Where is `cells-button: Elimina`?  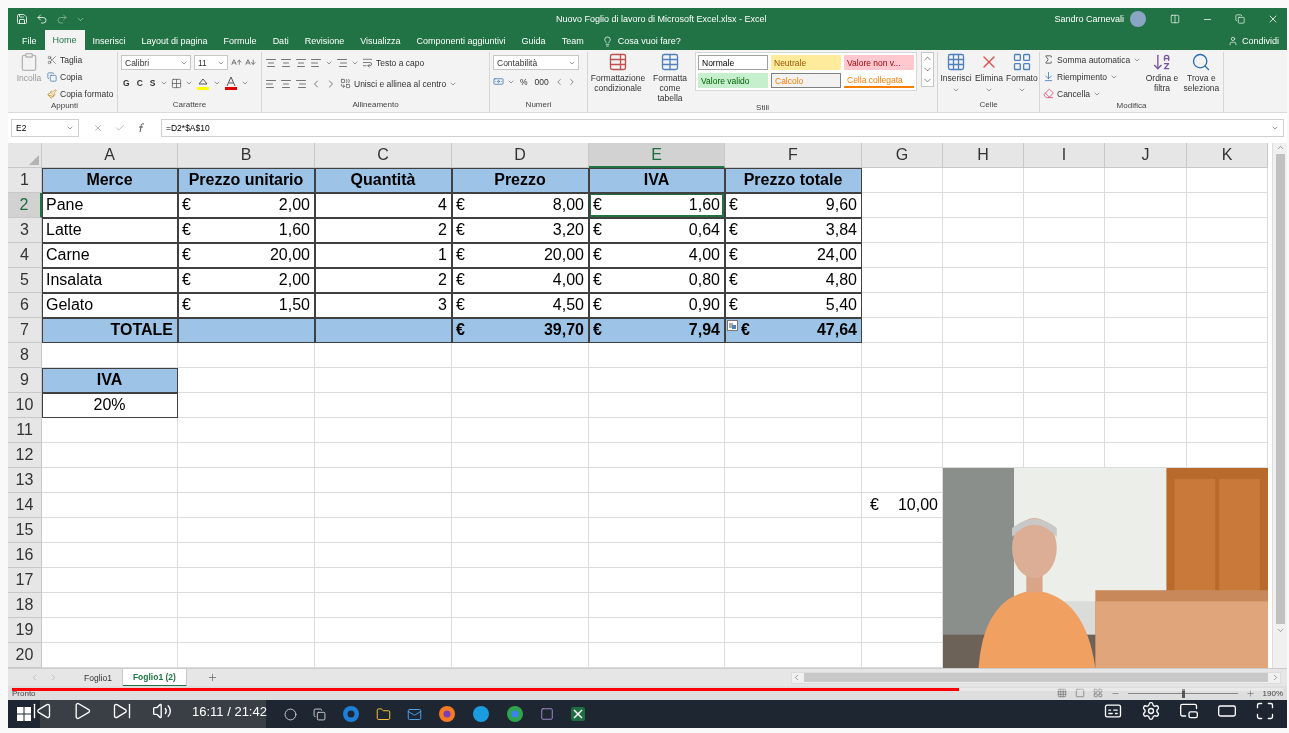
cells-button: Elimina is located at coordinates (989, 73).